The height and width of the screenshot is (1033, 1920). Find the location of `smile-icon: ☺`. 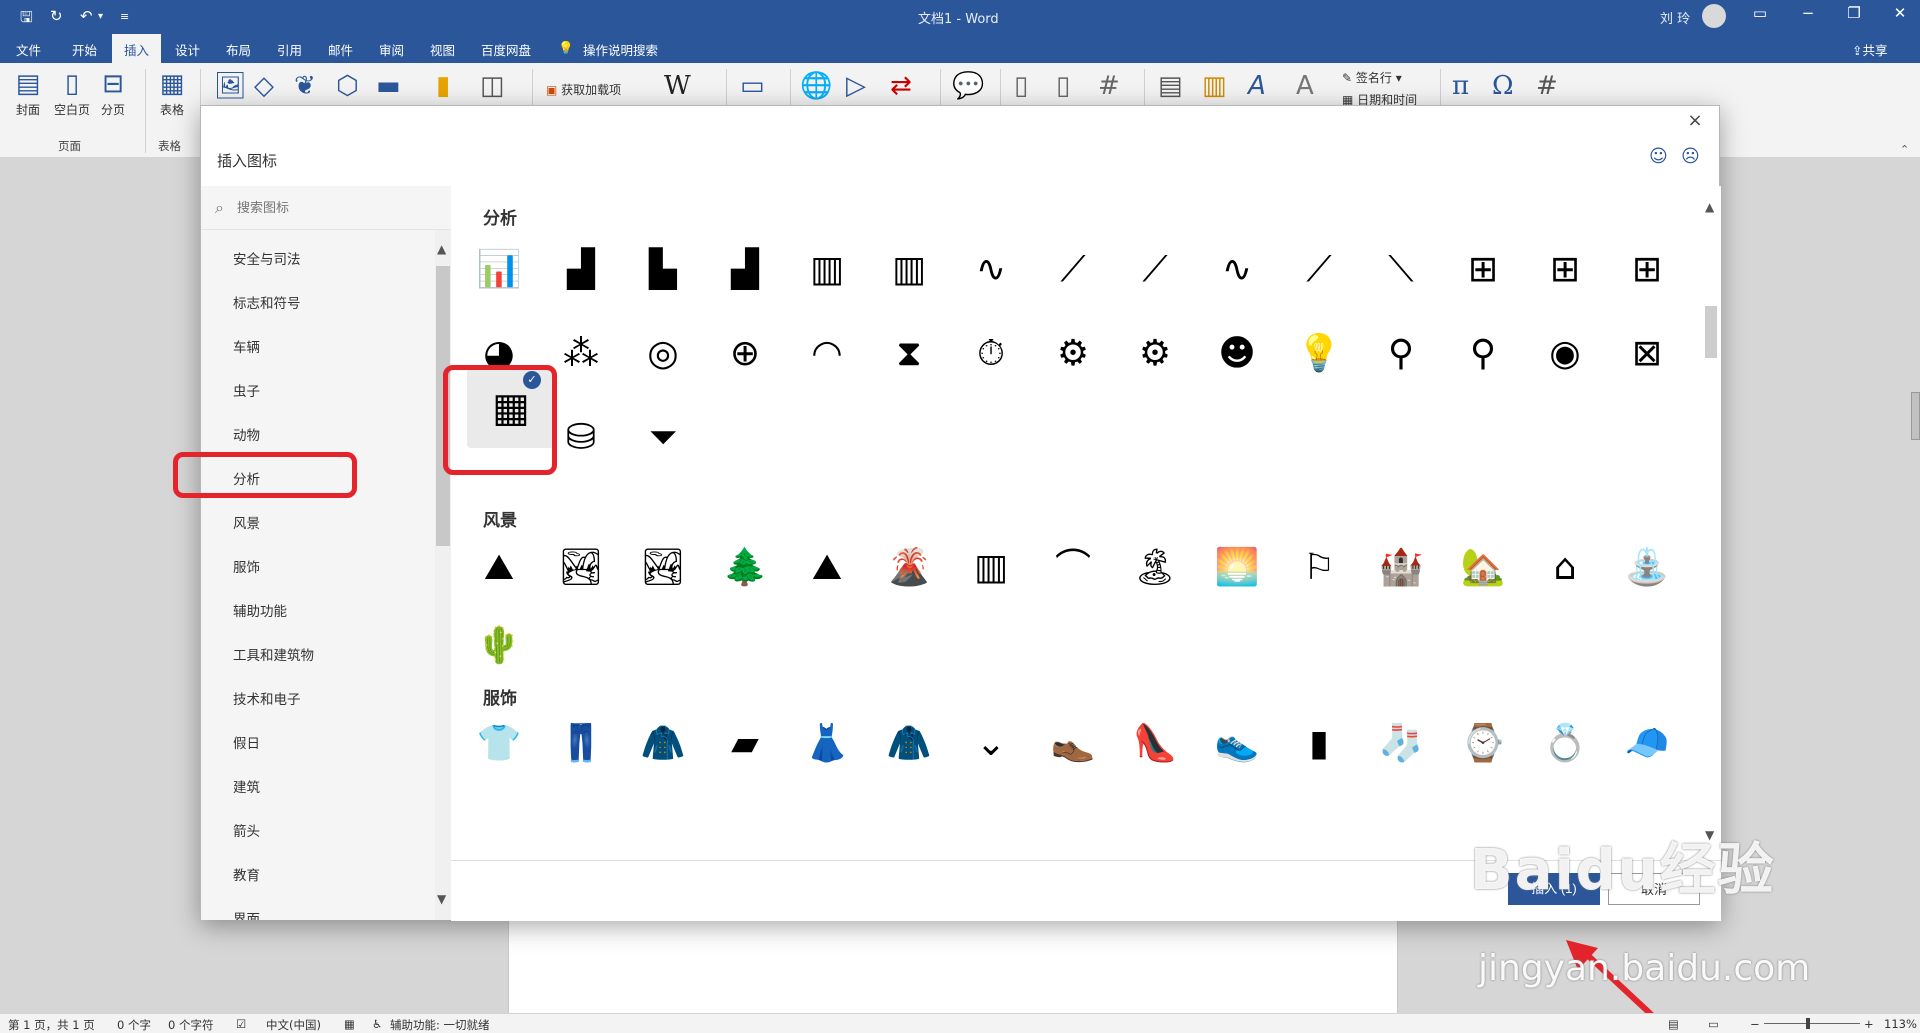

smile-icon: ☺ is located at coordinates (1658, 156).